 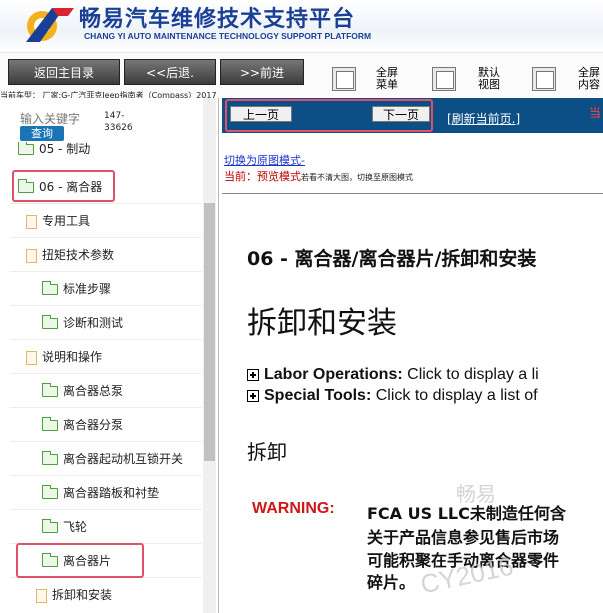 I want to click on warning-label: WARNING:, so click(x=293, y=508).